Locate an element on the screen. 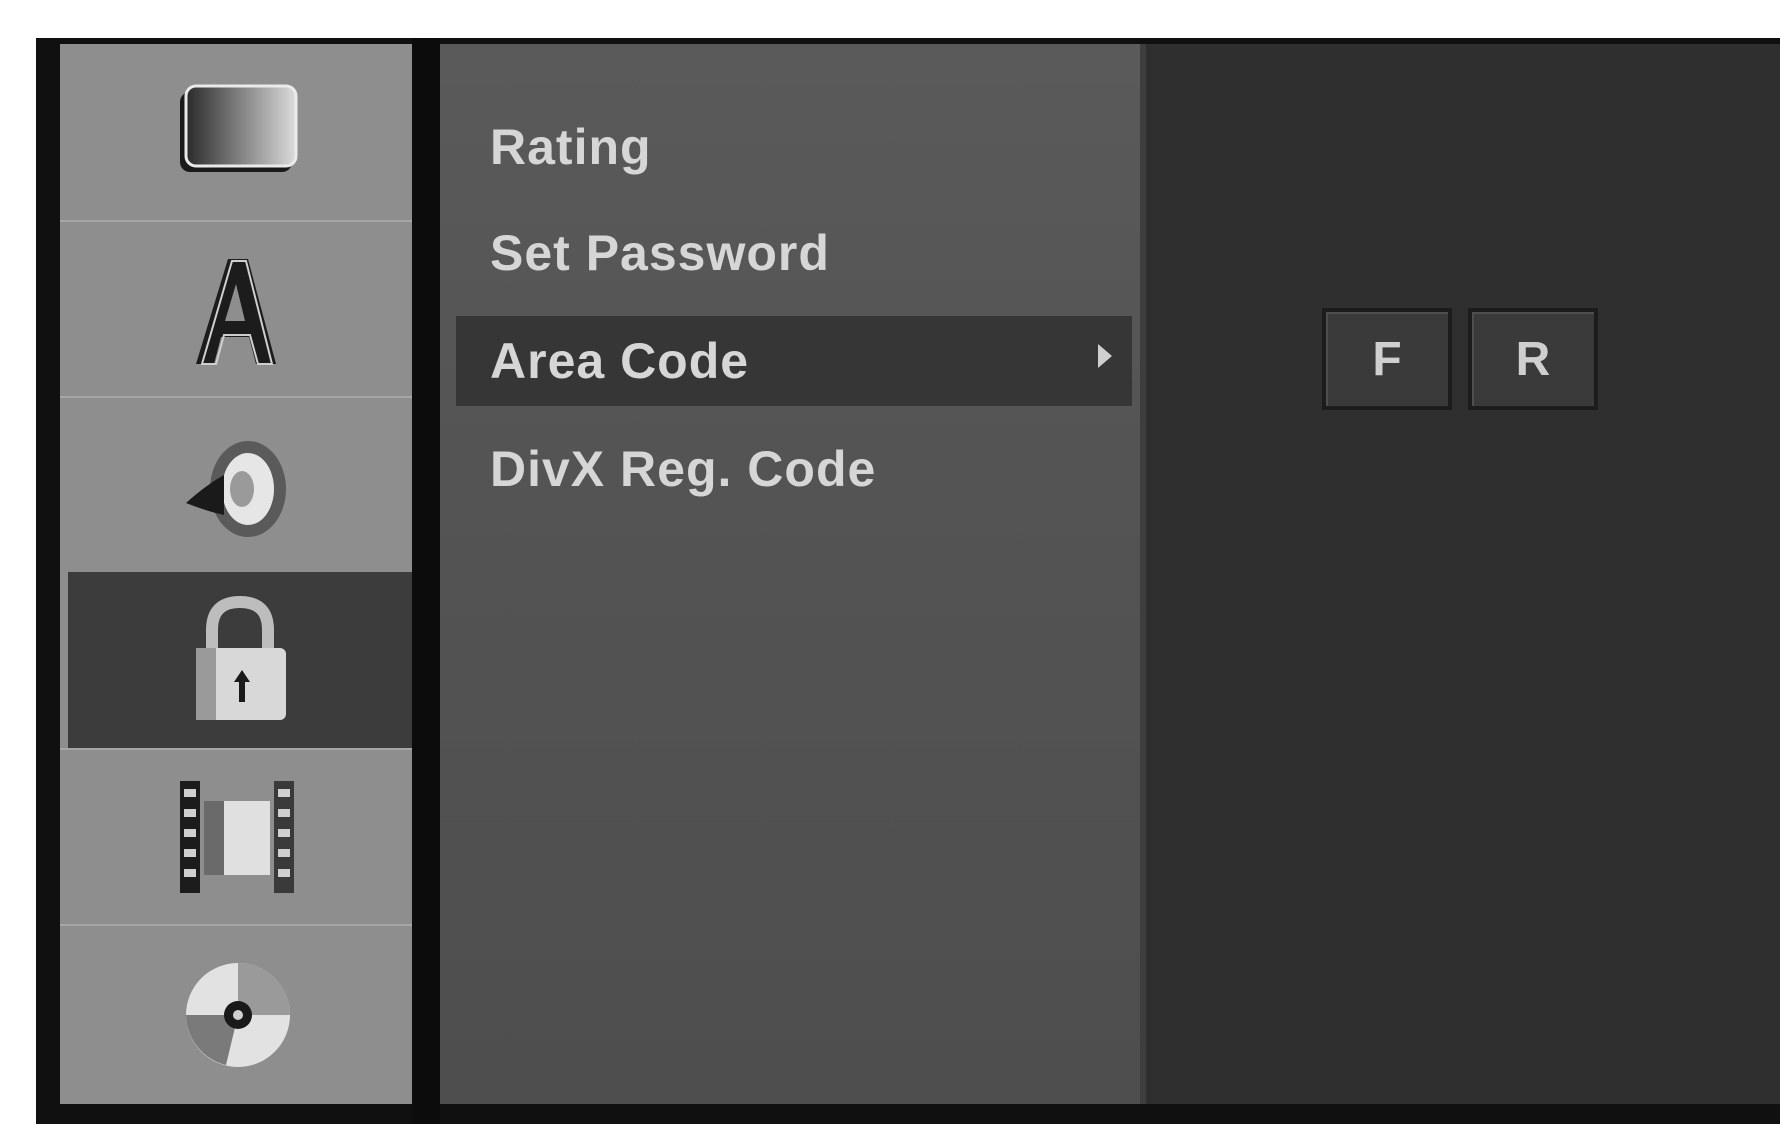 The width and height of the screenshot is (1780, 1124). menu-item-label: Area Code is located at coordinates (620, 361).